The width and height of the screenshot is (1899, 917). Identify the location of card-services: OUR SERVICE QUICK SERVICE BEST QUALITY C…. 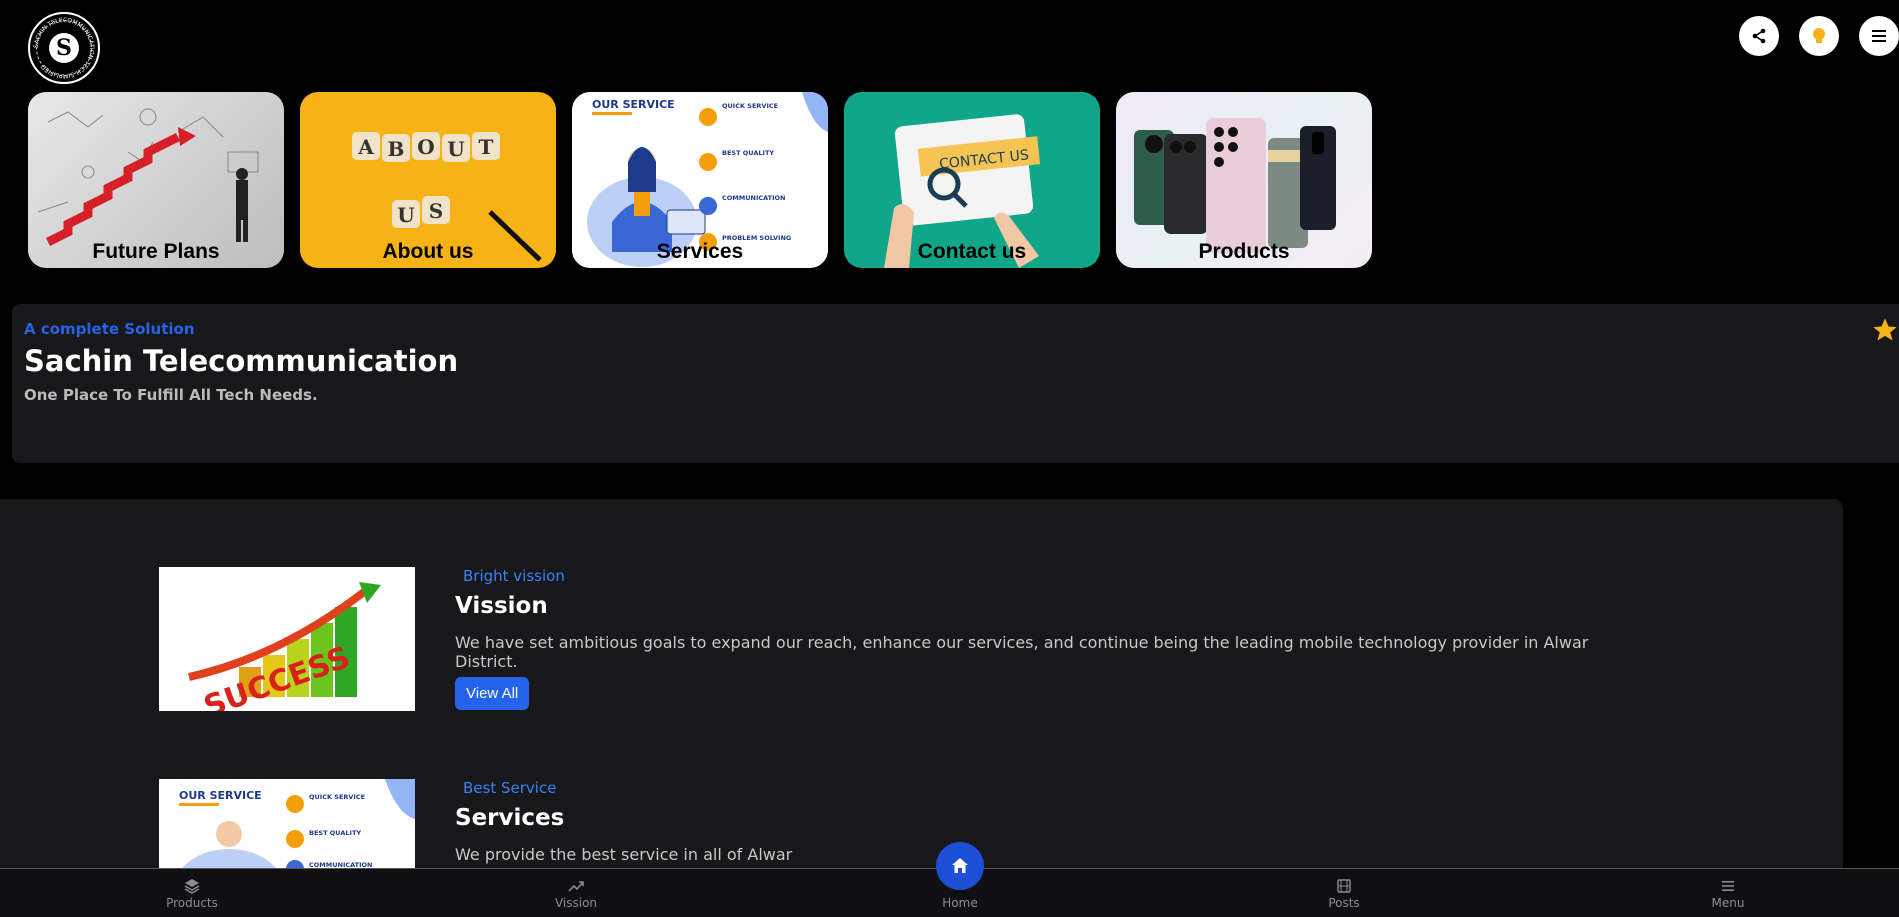
(700, 180).